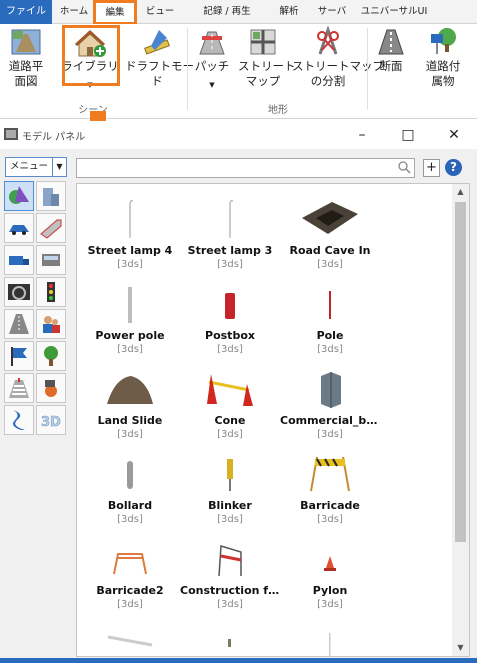 Image resolution: width=477 pixels, height=663 pixels. Describe the element at coordinates (460, 372) in the screenshot. I see `scrollbar-thumb` at that location.